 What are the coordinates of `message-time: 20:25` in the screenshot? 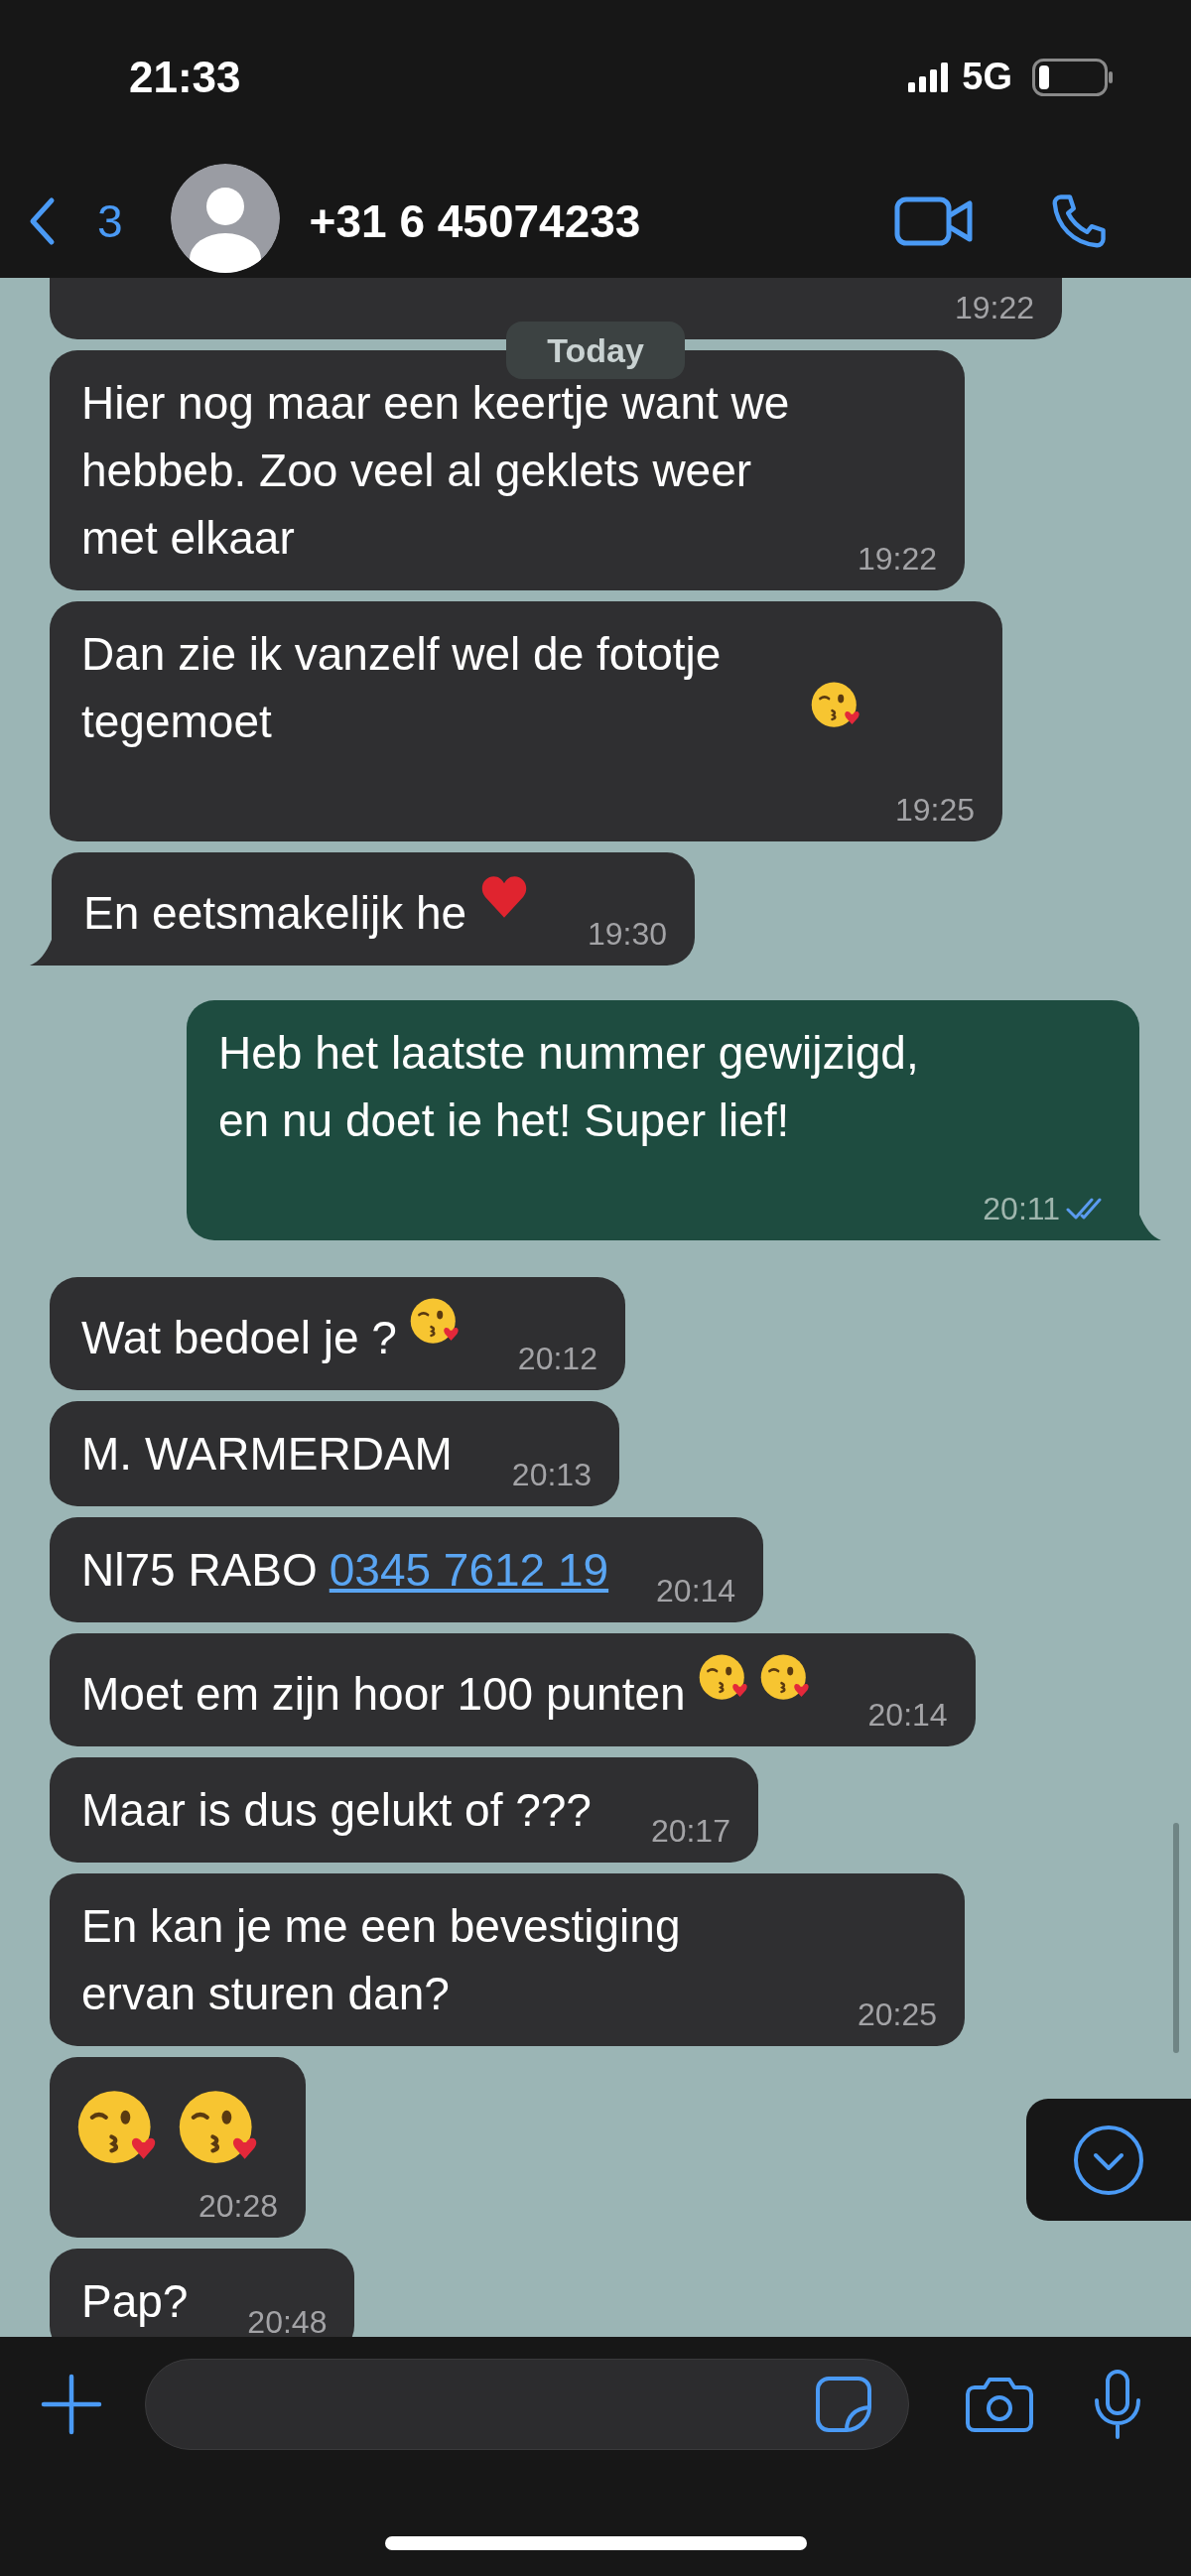 It's located at (897, 2015).